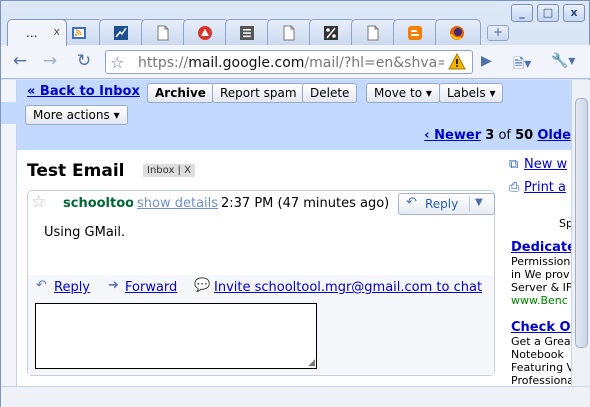 This screenshot has width=590, height=407. What do you see at coordinates (72, 287) in the screenshot?
I see `reply-link: Reply` at bounding box center [72, 287].